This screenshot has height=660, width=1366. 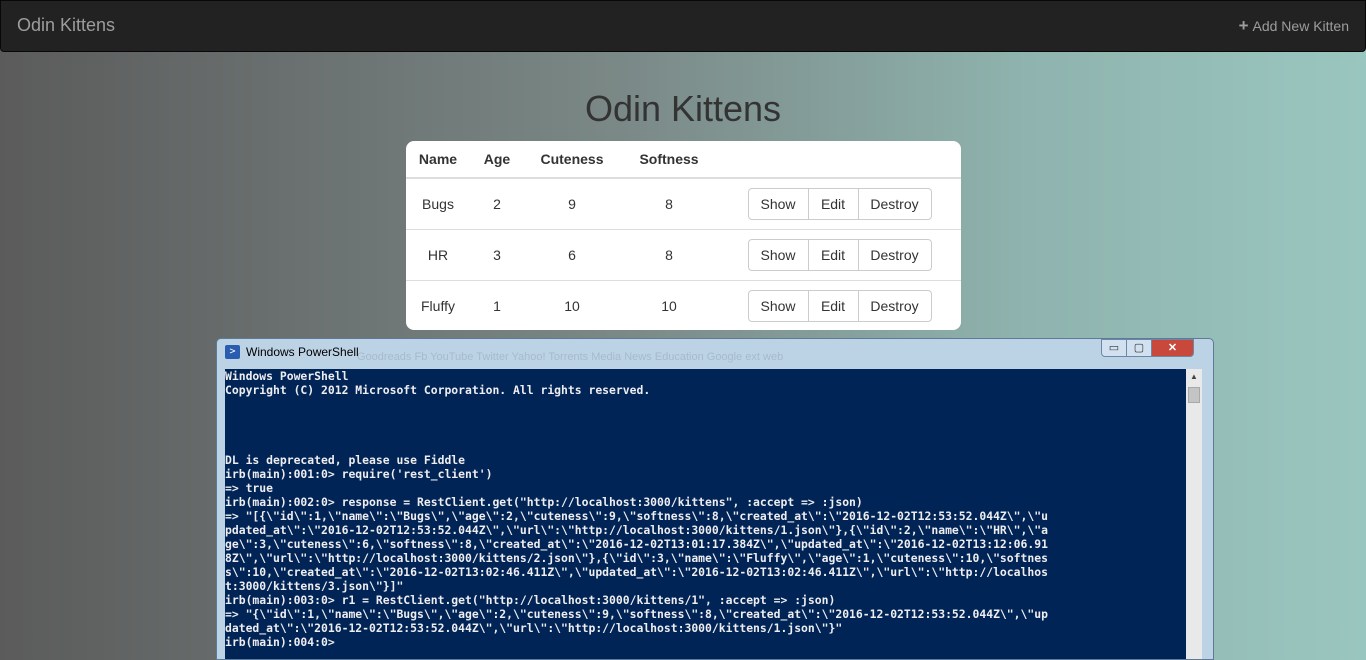 I want to click on add-new-kitten-link: + Add New Kitten, so click(x=1294, y=25).